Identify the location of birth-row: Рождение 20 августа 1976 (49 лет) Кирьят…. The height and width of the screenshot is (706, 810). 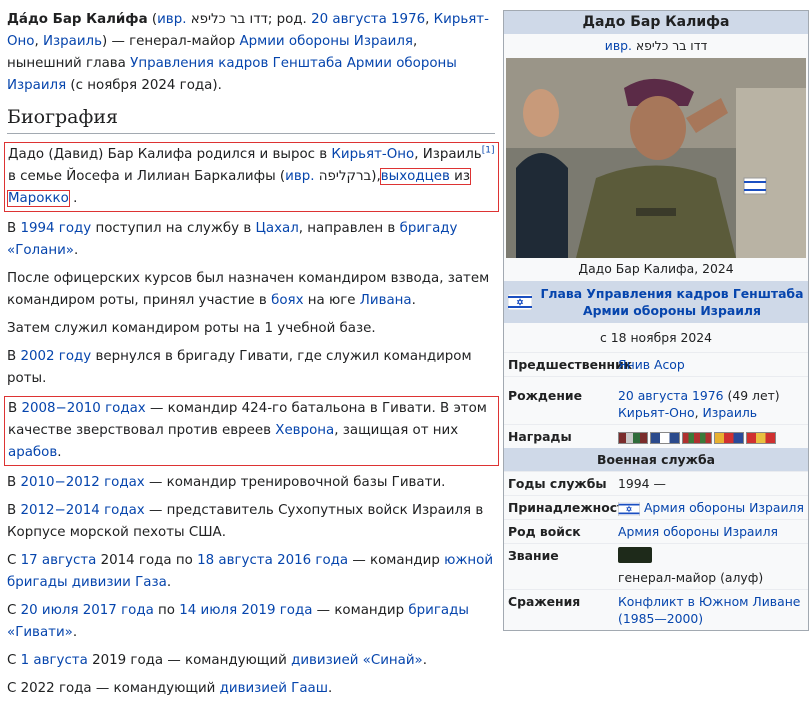
(656, 400).